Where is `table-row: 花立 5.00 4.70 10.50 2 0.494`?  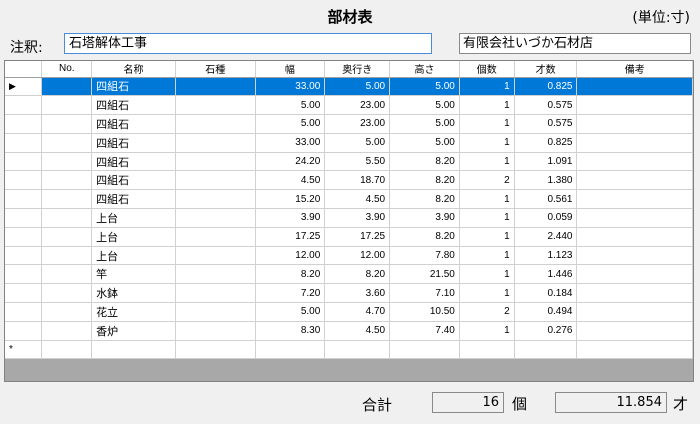
table-row: 花立 5.00 4.70 10.50 2 0.494 is located at coordinates (349, 312).